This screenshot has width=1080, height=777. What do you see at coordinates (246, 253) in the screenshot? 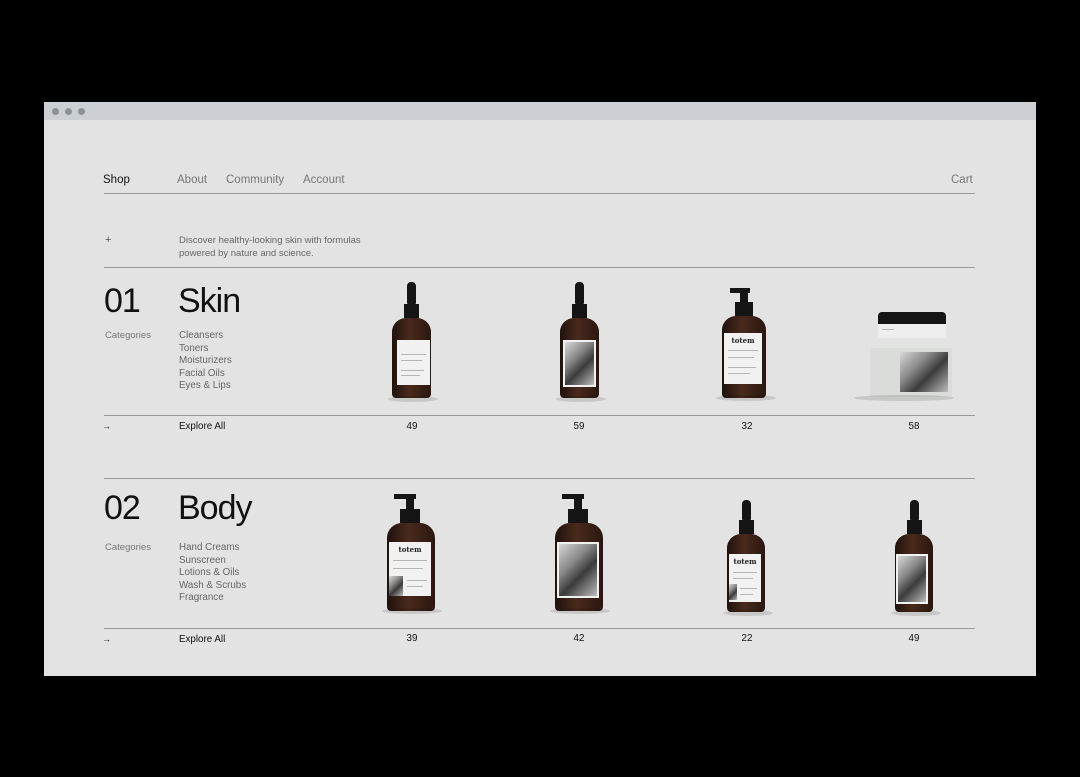
I see `intro-line-2: powered by nature and science.` at bounding box center [246, 253].